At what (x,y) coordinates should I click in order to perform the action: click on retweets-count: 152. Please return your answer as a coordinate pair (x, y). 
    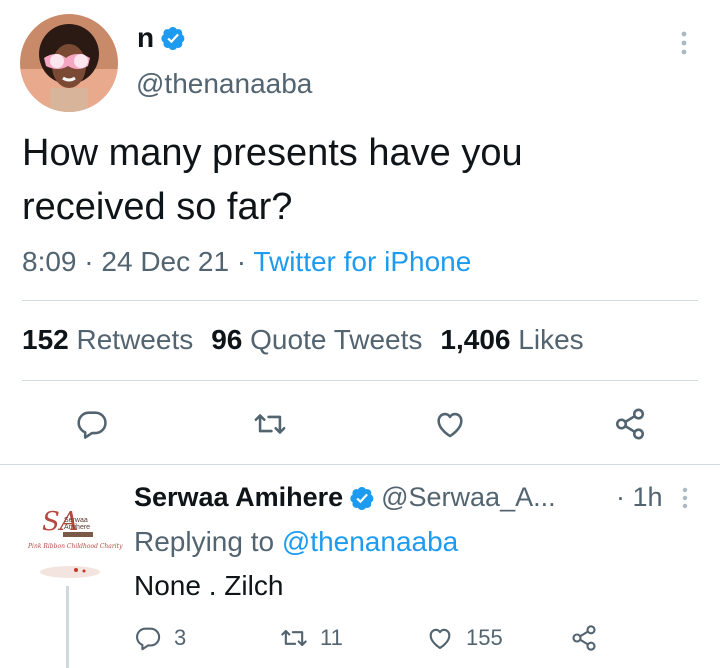
    Looking at the image, I should click on (45, 339).